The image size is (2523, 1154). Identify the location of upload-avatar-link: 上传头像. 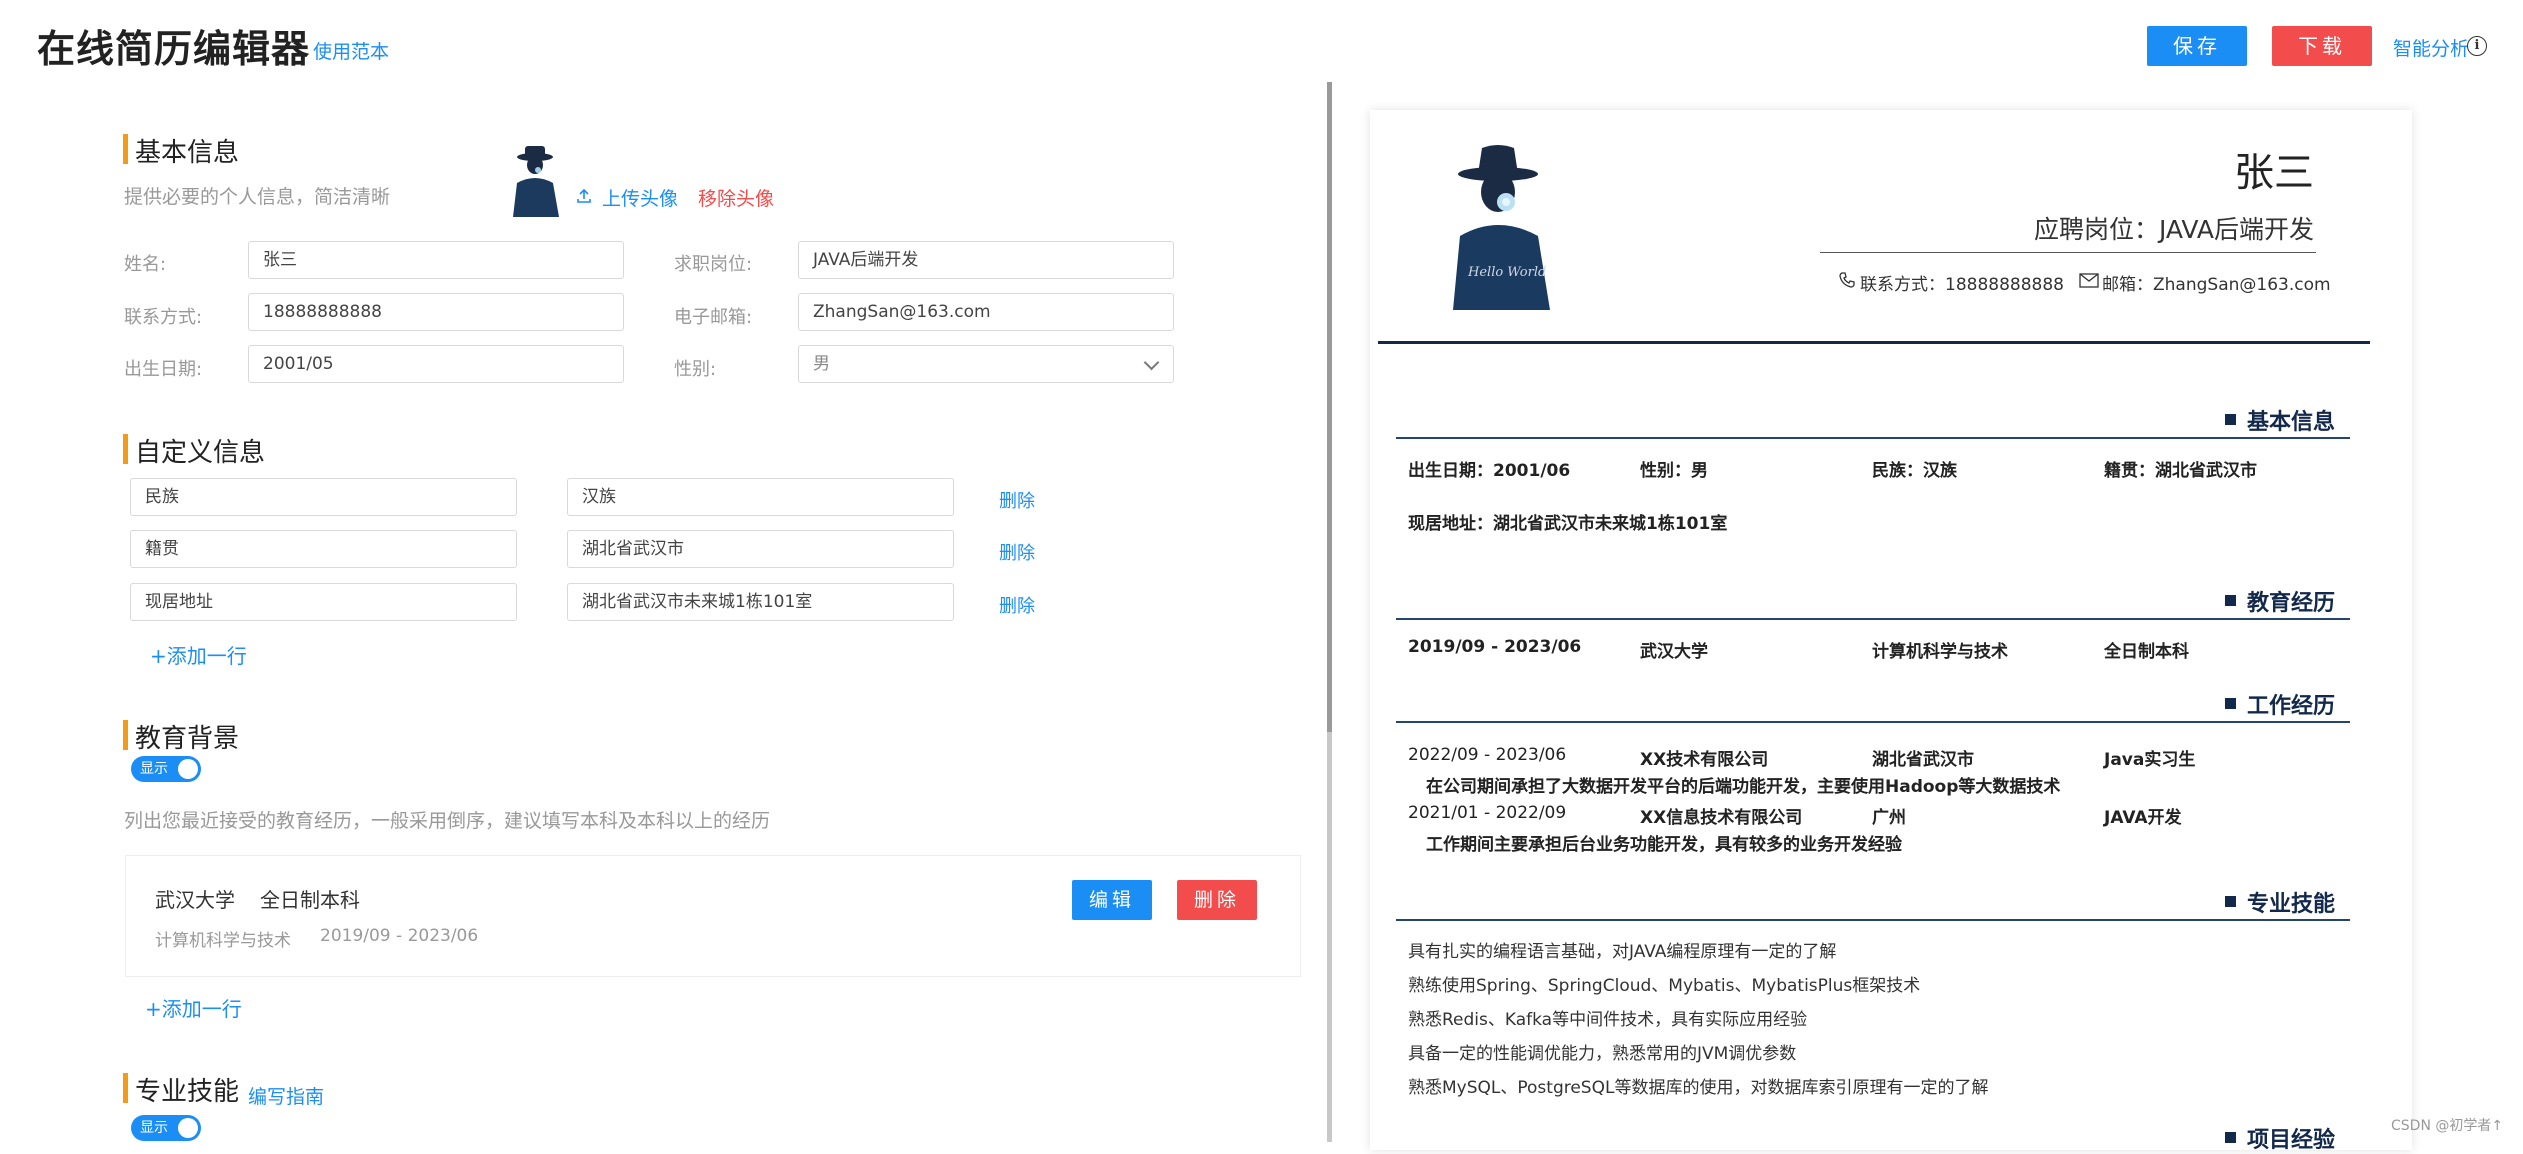
(640, 197).